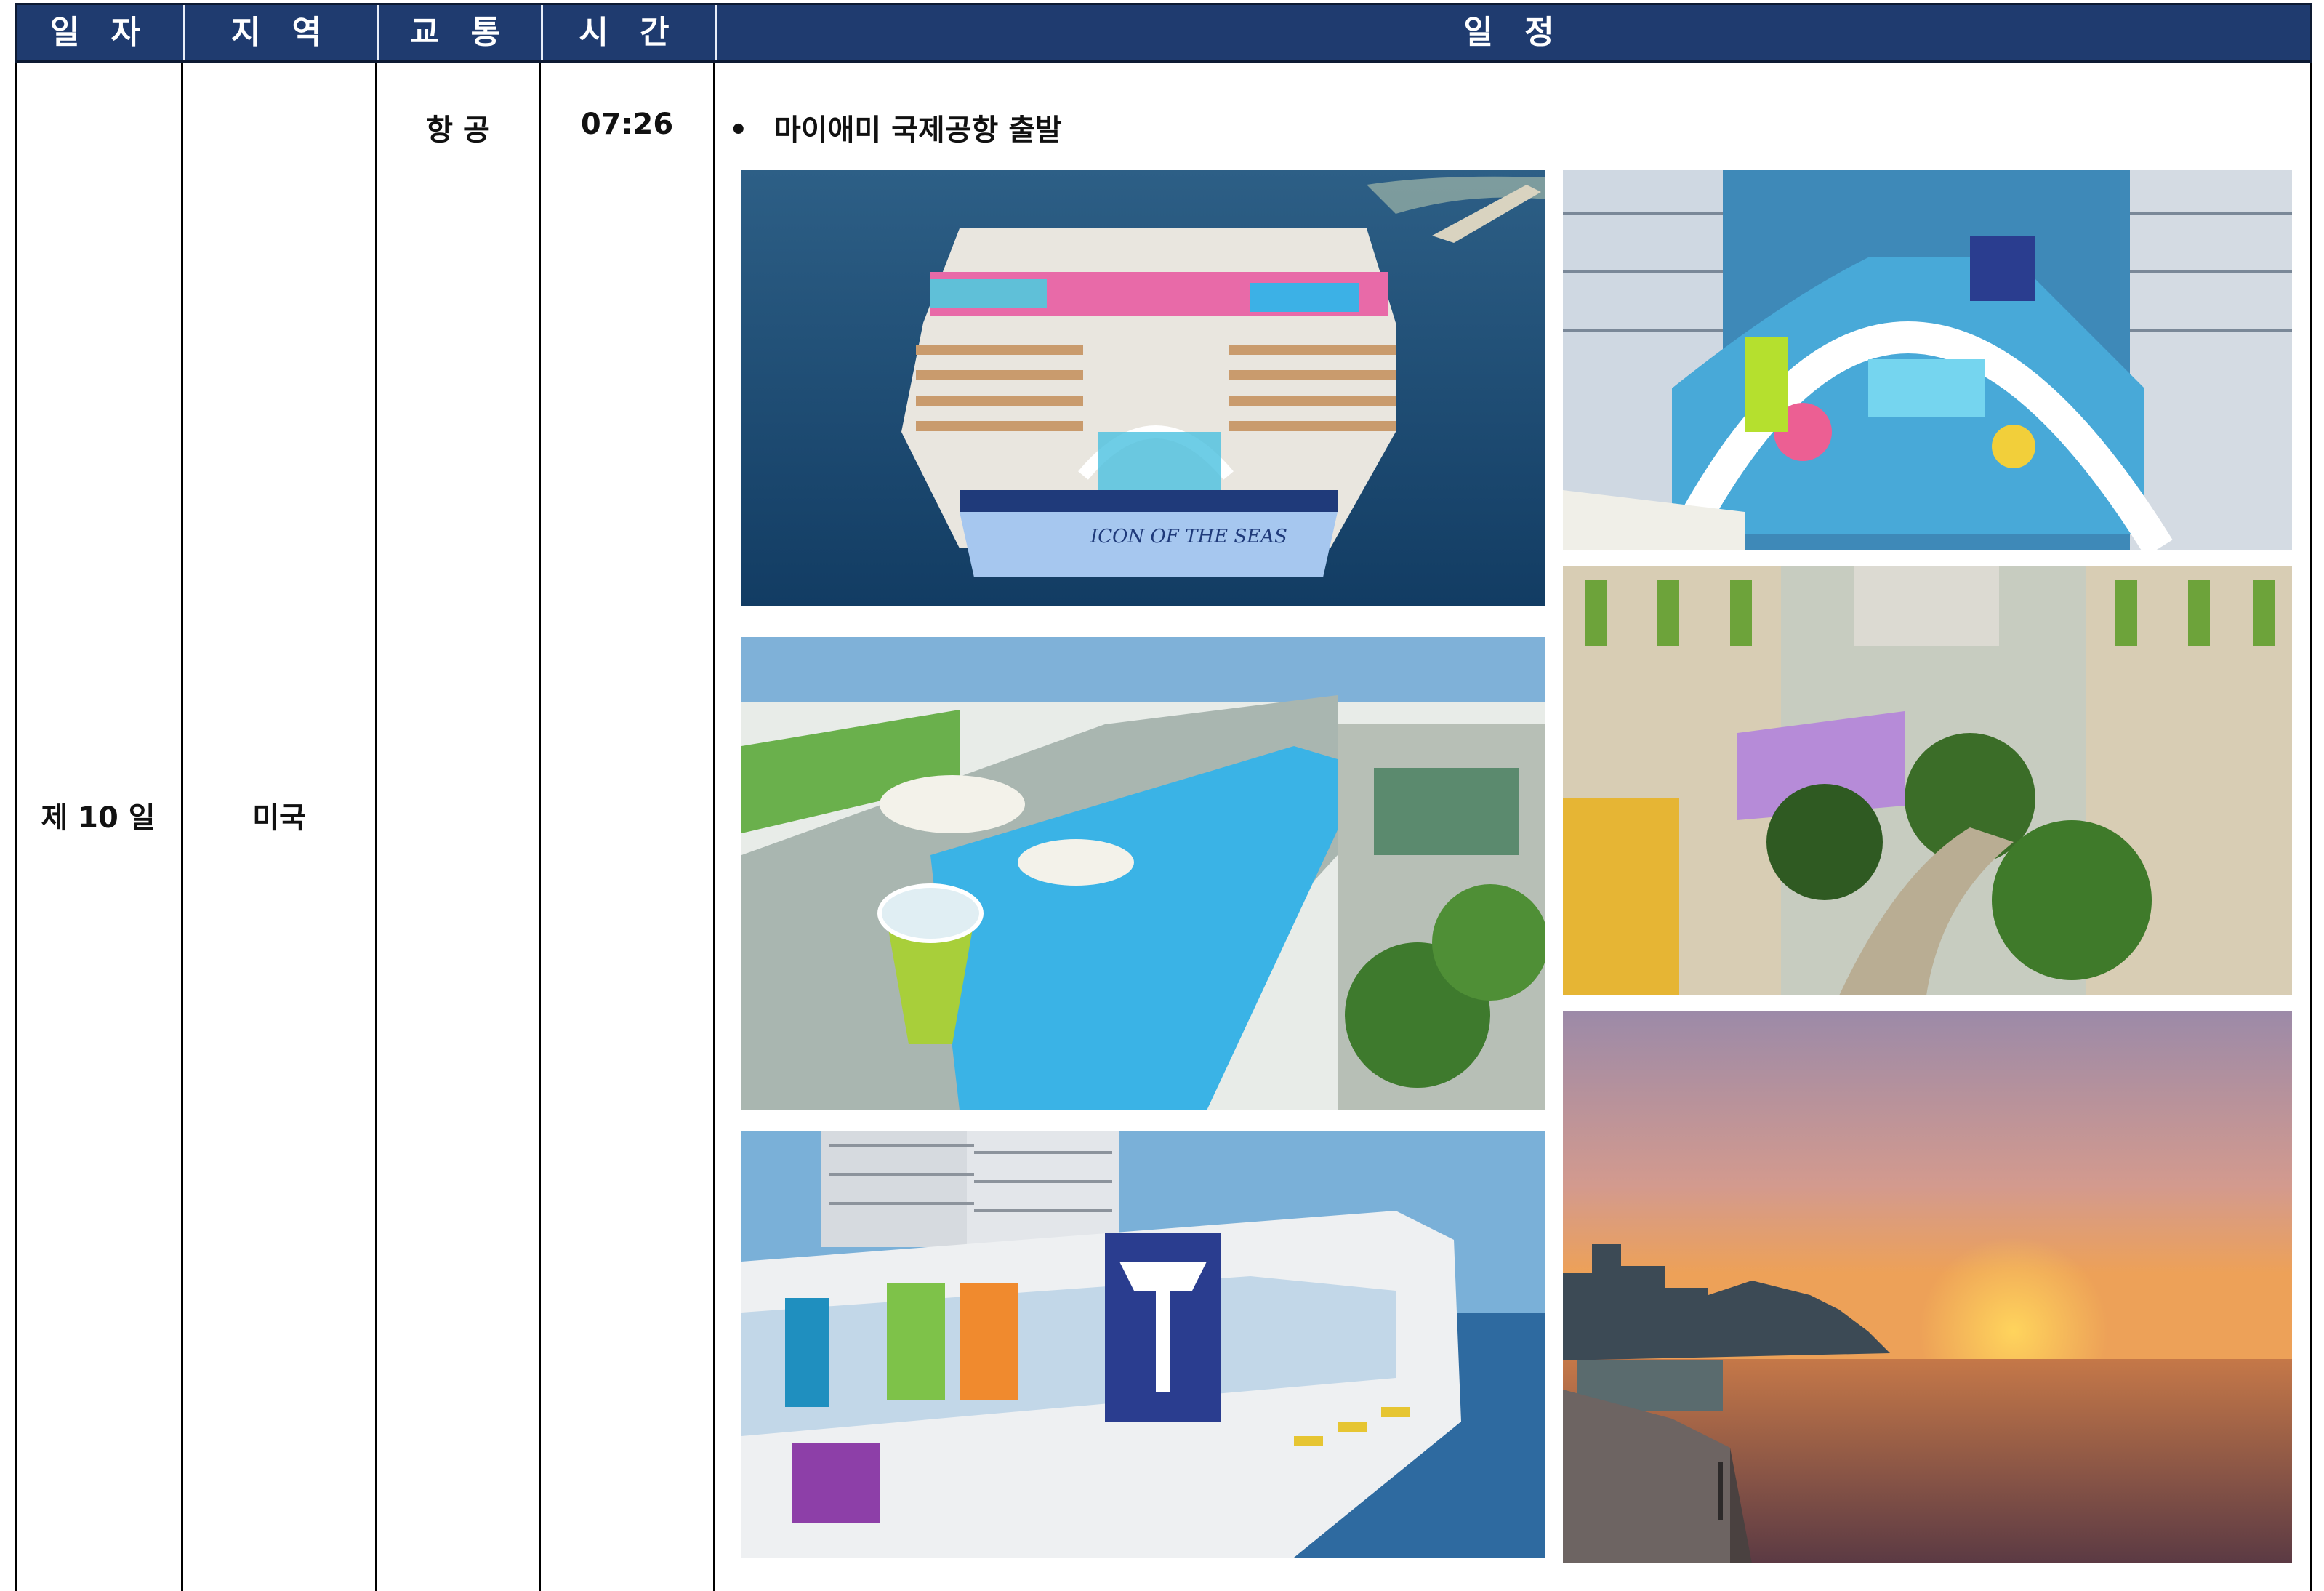 This screenshot has height=1591, width=2324. Describe the element at coordinates (281, 32) in the screenshot. I see `header-region: 지 역` at that location.